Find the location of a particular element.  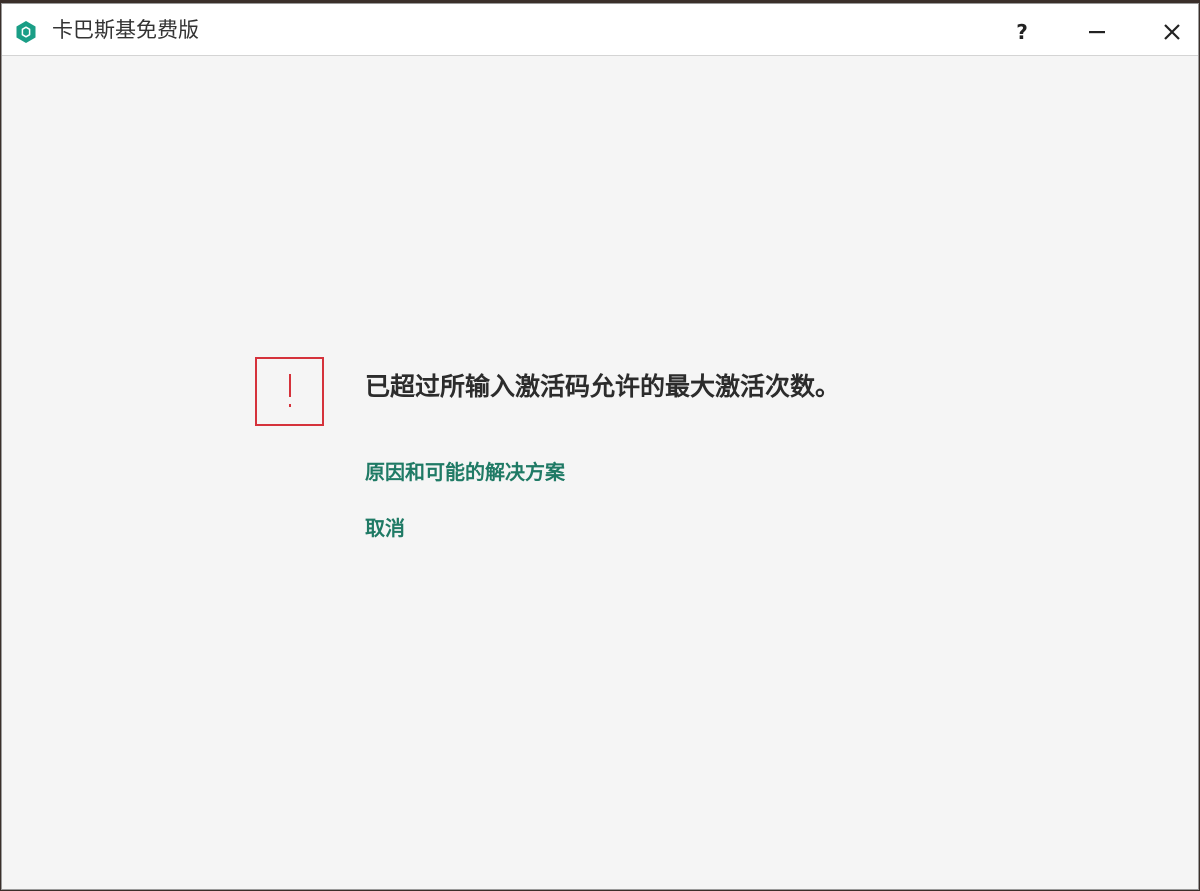

minimize-button is located at coordinates (1097, 32).